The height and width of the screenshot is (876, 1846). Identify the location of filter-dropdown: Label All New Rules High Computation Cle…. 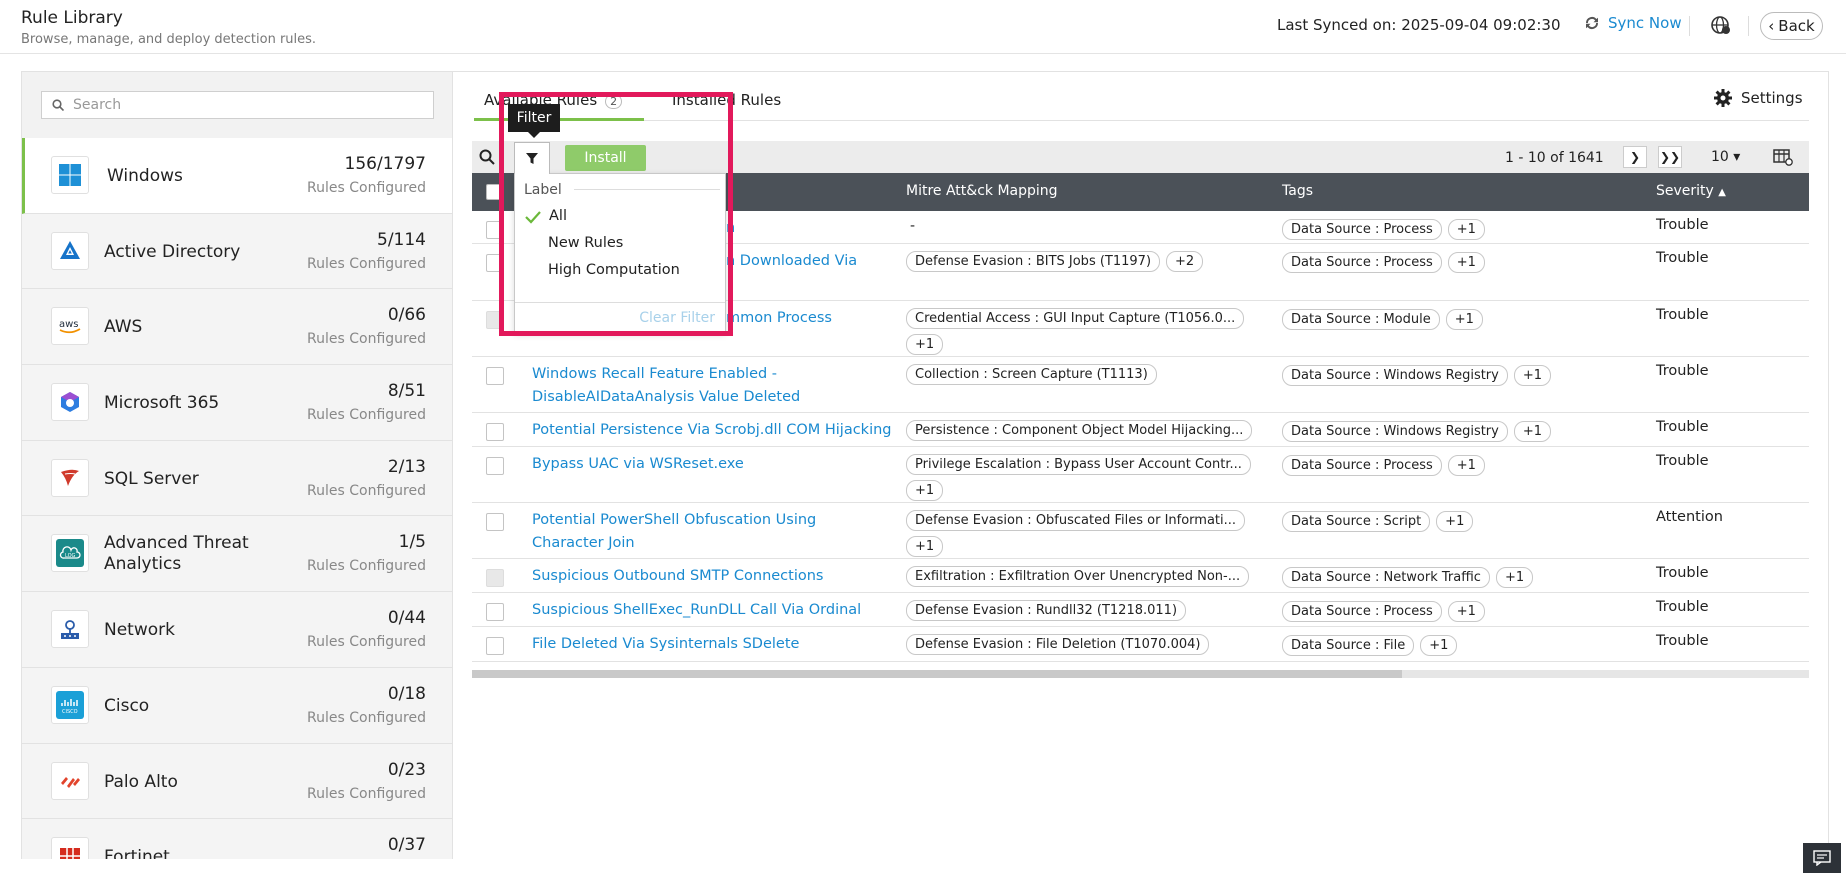
(620, 253).